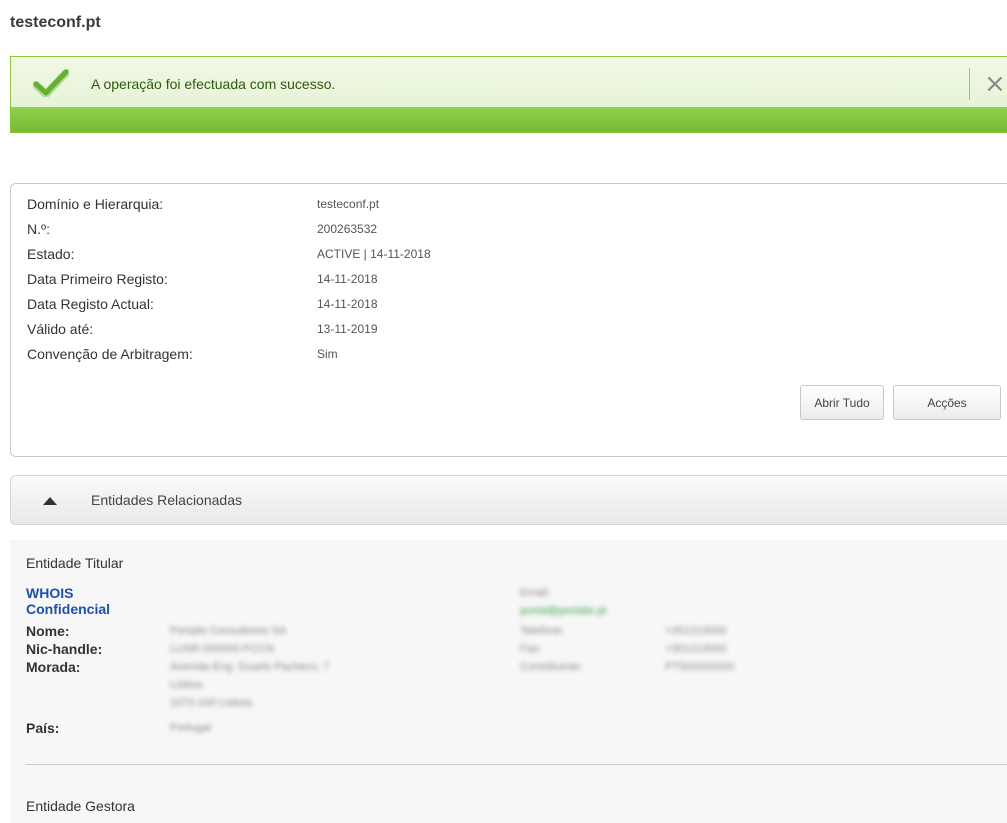  I want to click on section-divider, so click(516, 764).